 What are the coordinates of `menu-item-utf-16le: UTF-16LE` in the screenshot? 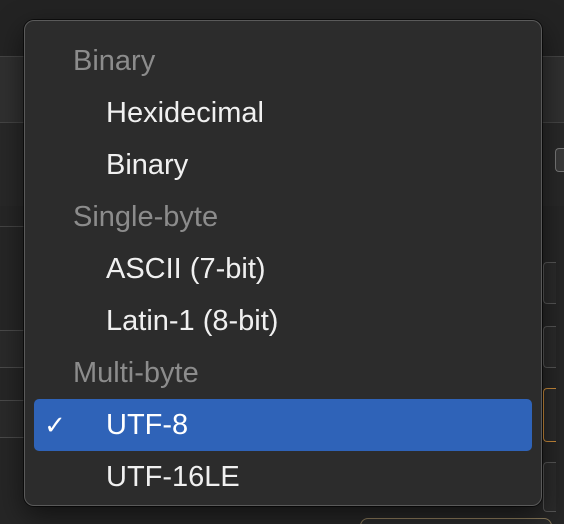 It's located at (283, 477).